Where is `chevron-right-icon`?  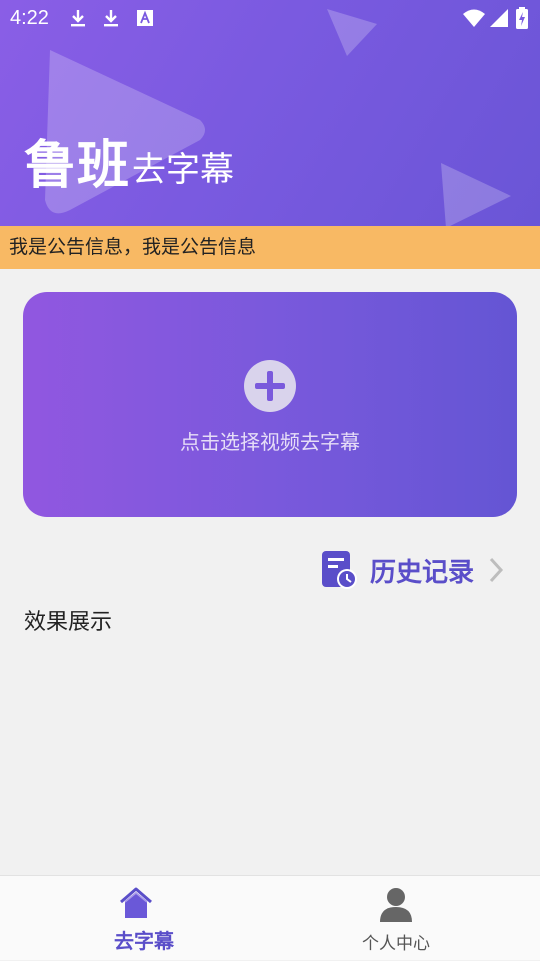 chevron-right-icon is located at coordinates (496, 570).